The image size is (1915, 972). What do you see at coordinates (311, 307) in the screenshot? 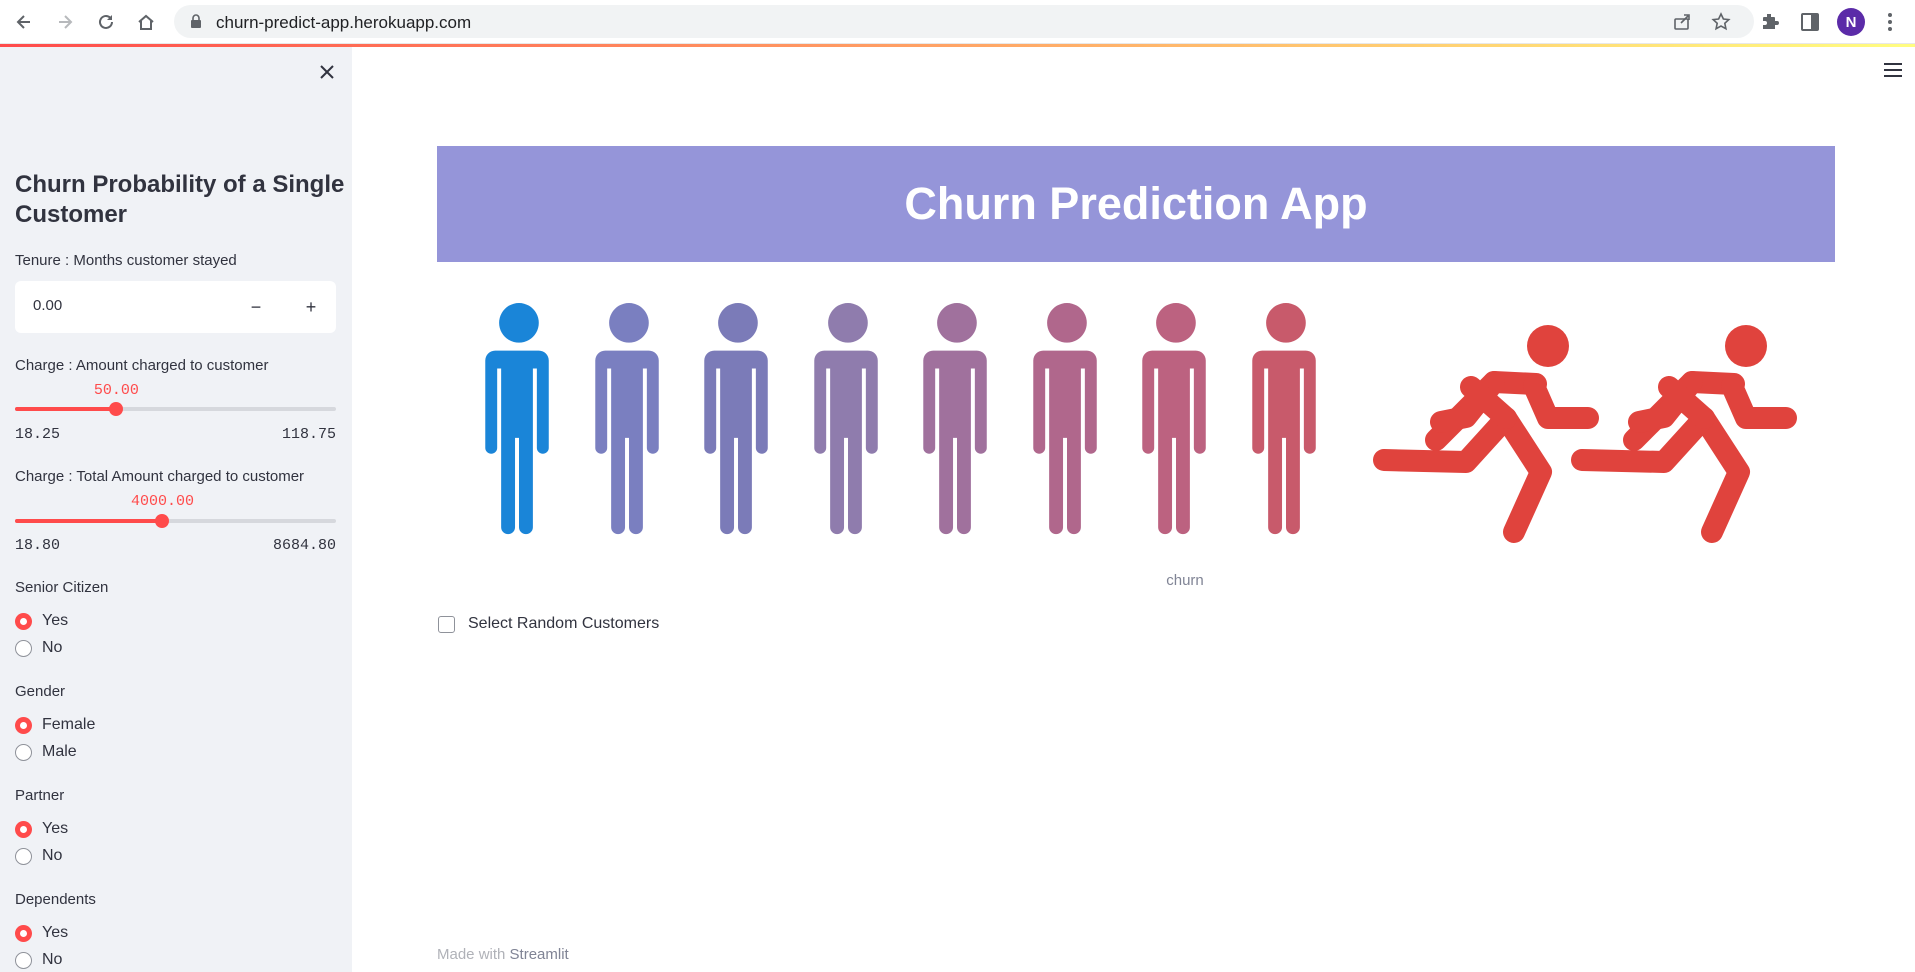
I see `tenure-increment-button: +` at bounding box center [311, 307].